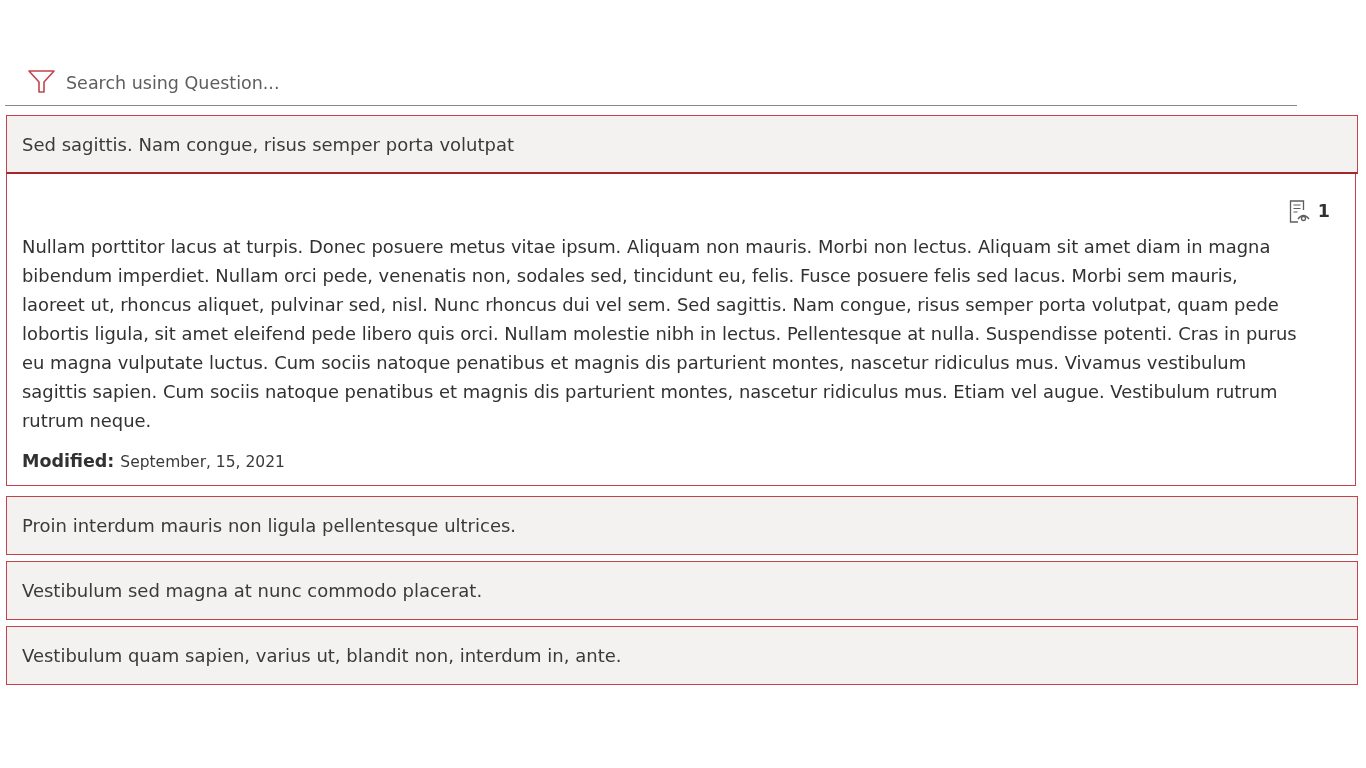  Describe the element at coordinates (682, 590) in the screenshot. I see `question-header: Vestibulum sed magna at nunc commodo placerat.` at that location.